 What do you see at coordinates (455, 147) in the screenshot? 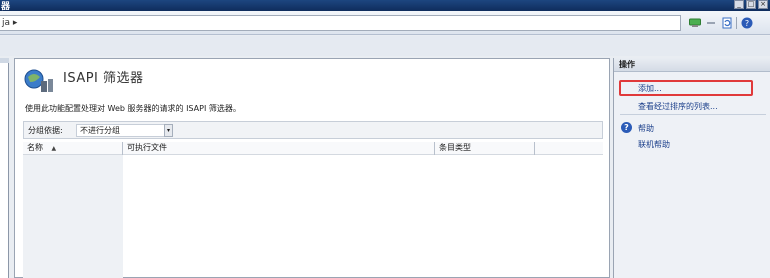
I see `column-label-entry-type: 条目类型` at bounding box center [455, 147].